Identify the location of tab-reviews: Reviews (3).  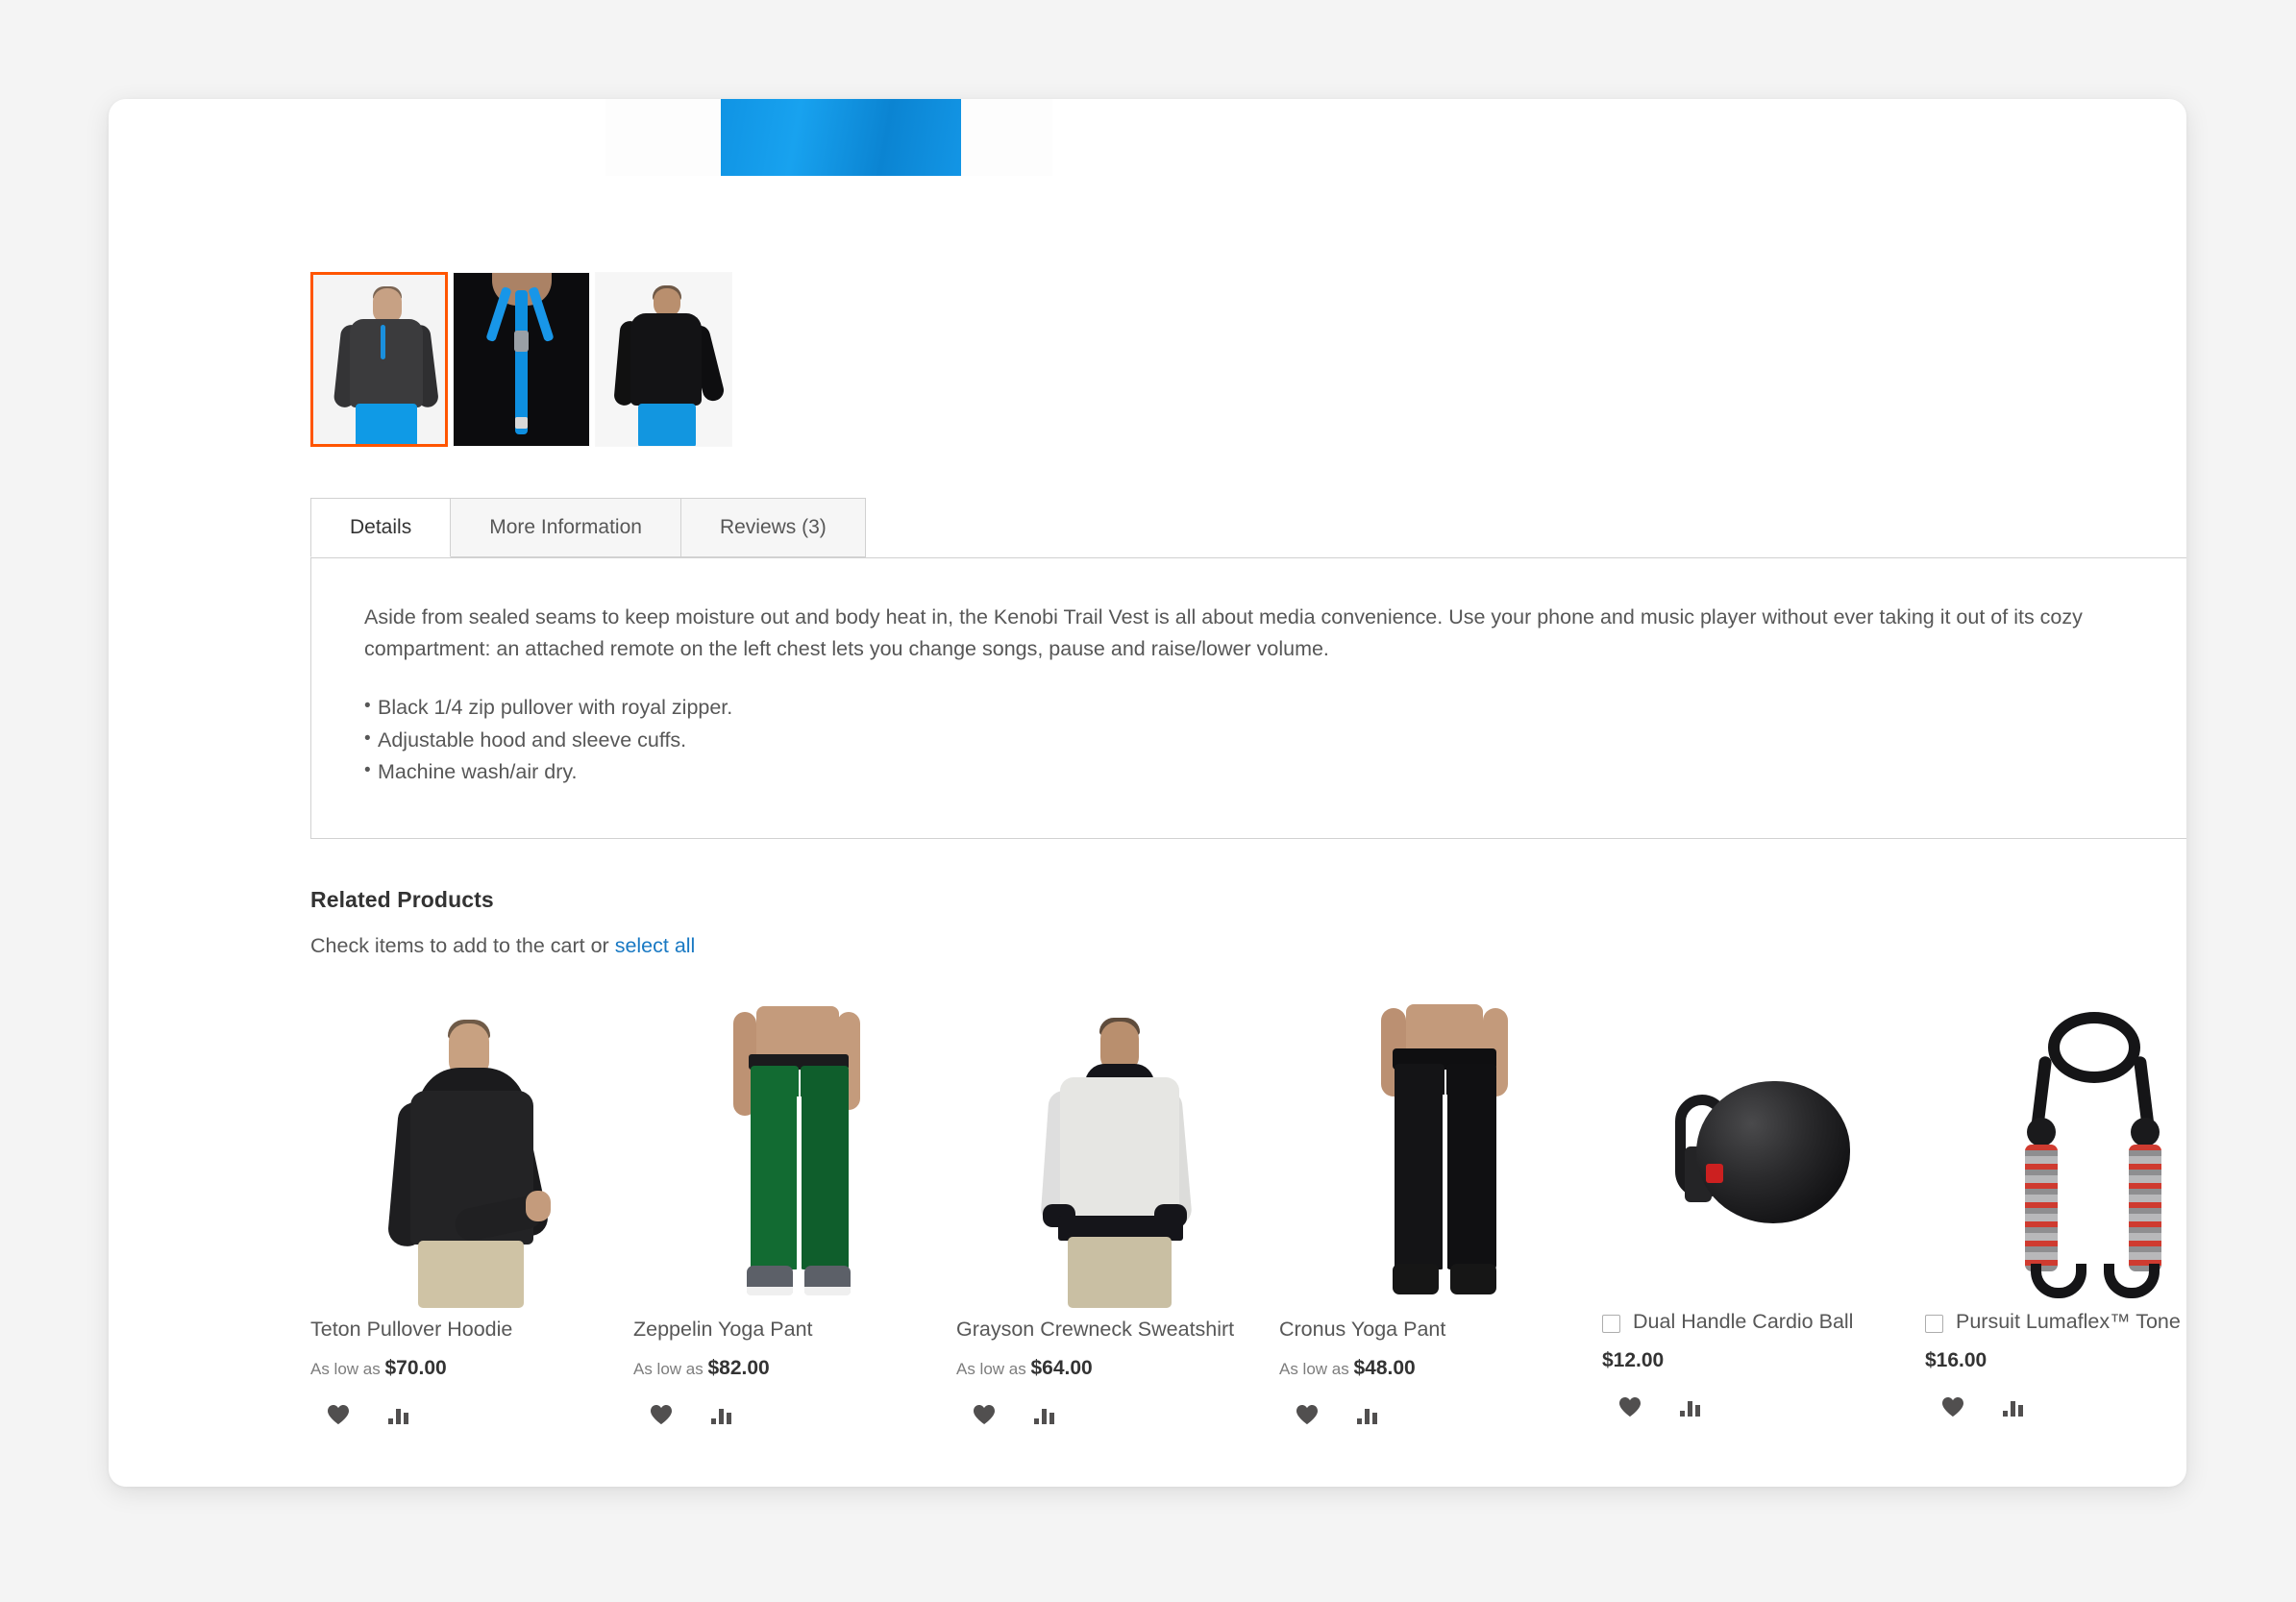
(773, 527).